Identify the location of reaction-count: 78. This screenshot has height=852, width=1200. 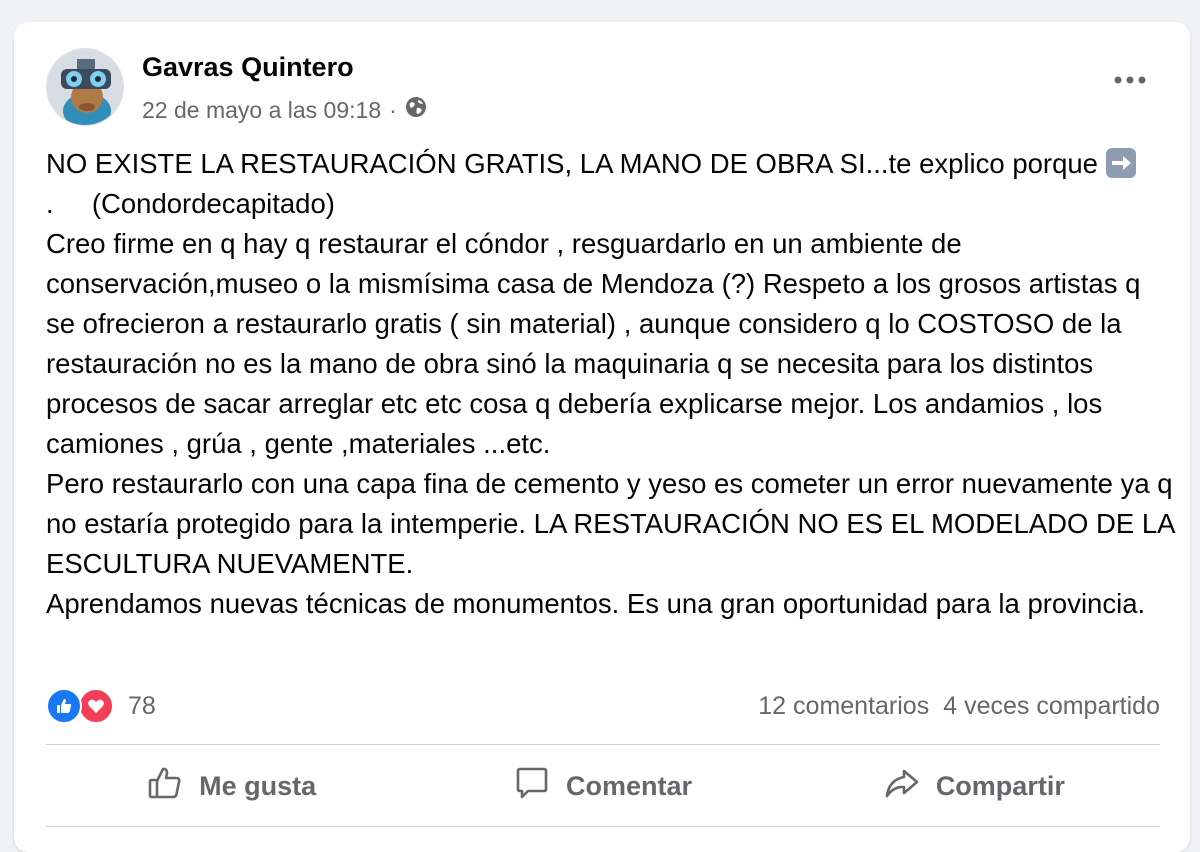
(142, 706).